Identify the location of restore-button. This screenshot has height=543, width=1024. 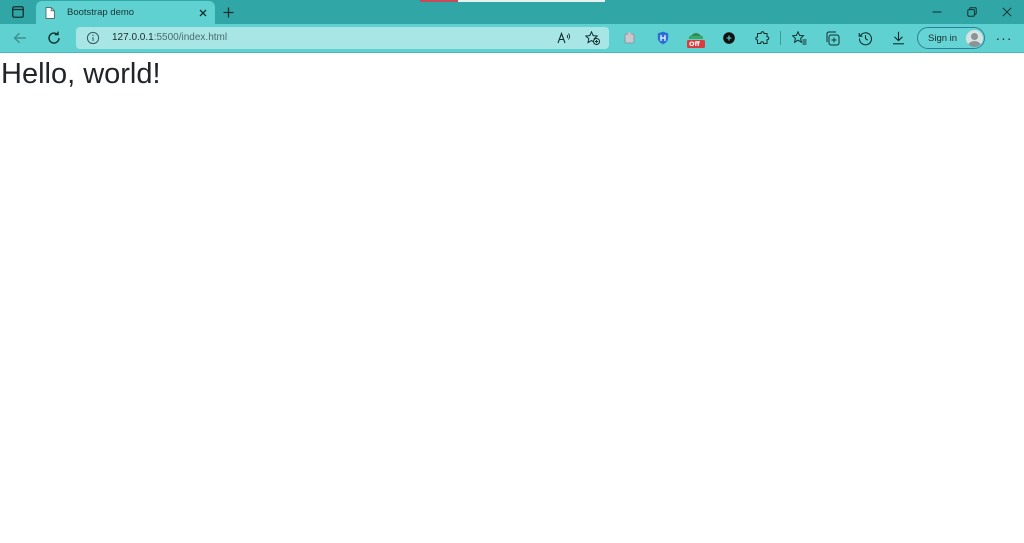
(972, 12).